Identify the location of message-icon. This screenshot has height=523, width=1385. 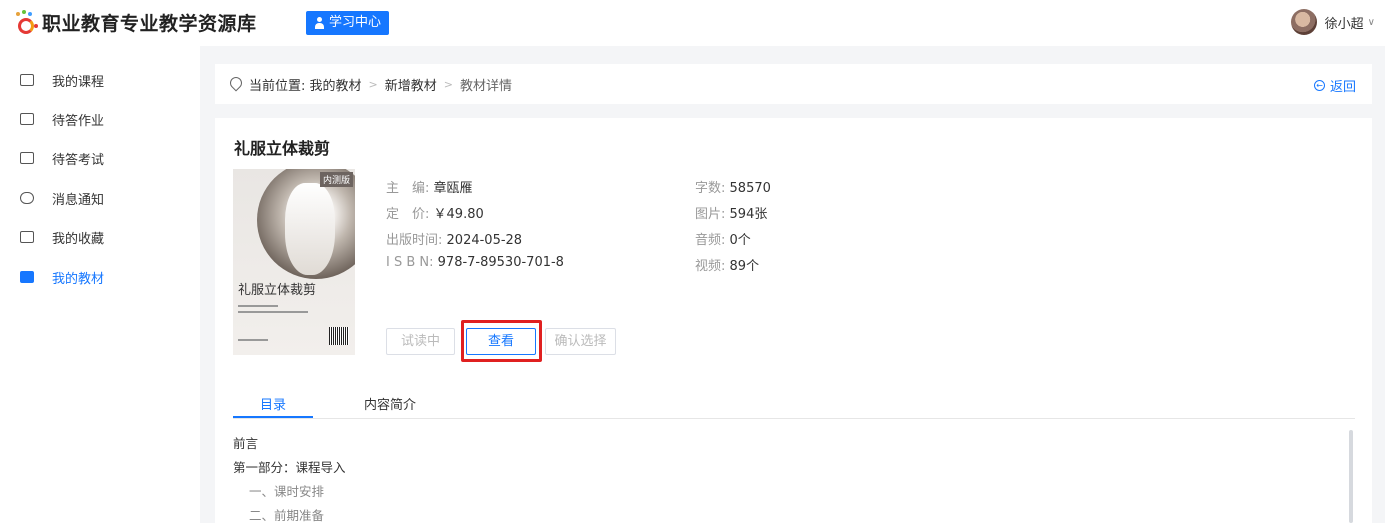
(27, 198).